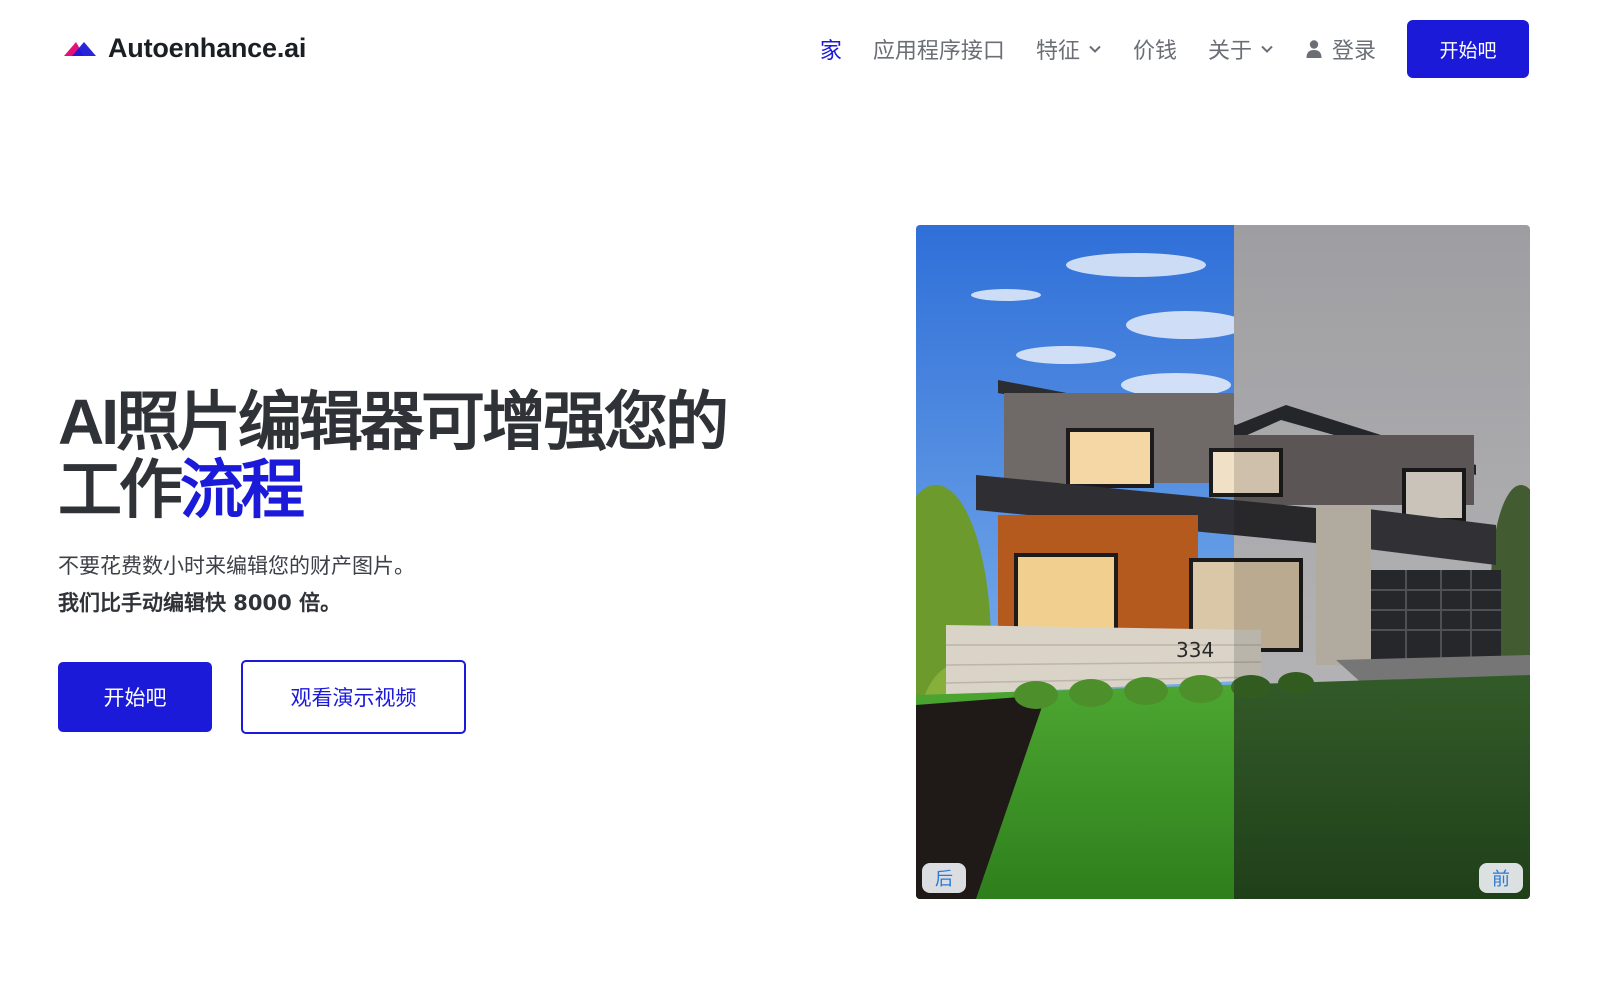 The width and height of the screenshot is (1598, 983). I want to click on nav-features: 特征, so click(1069, 49).